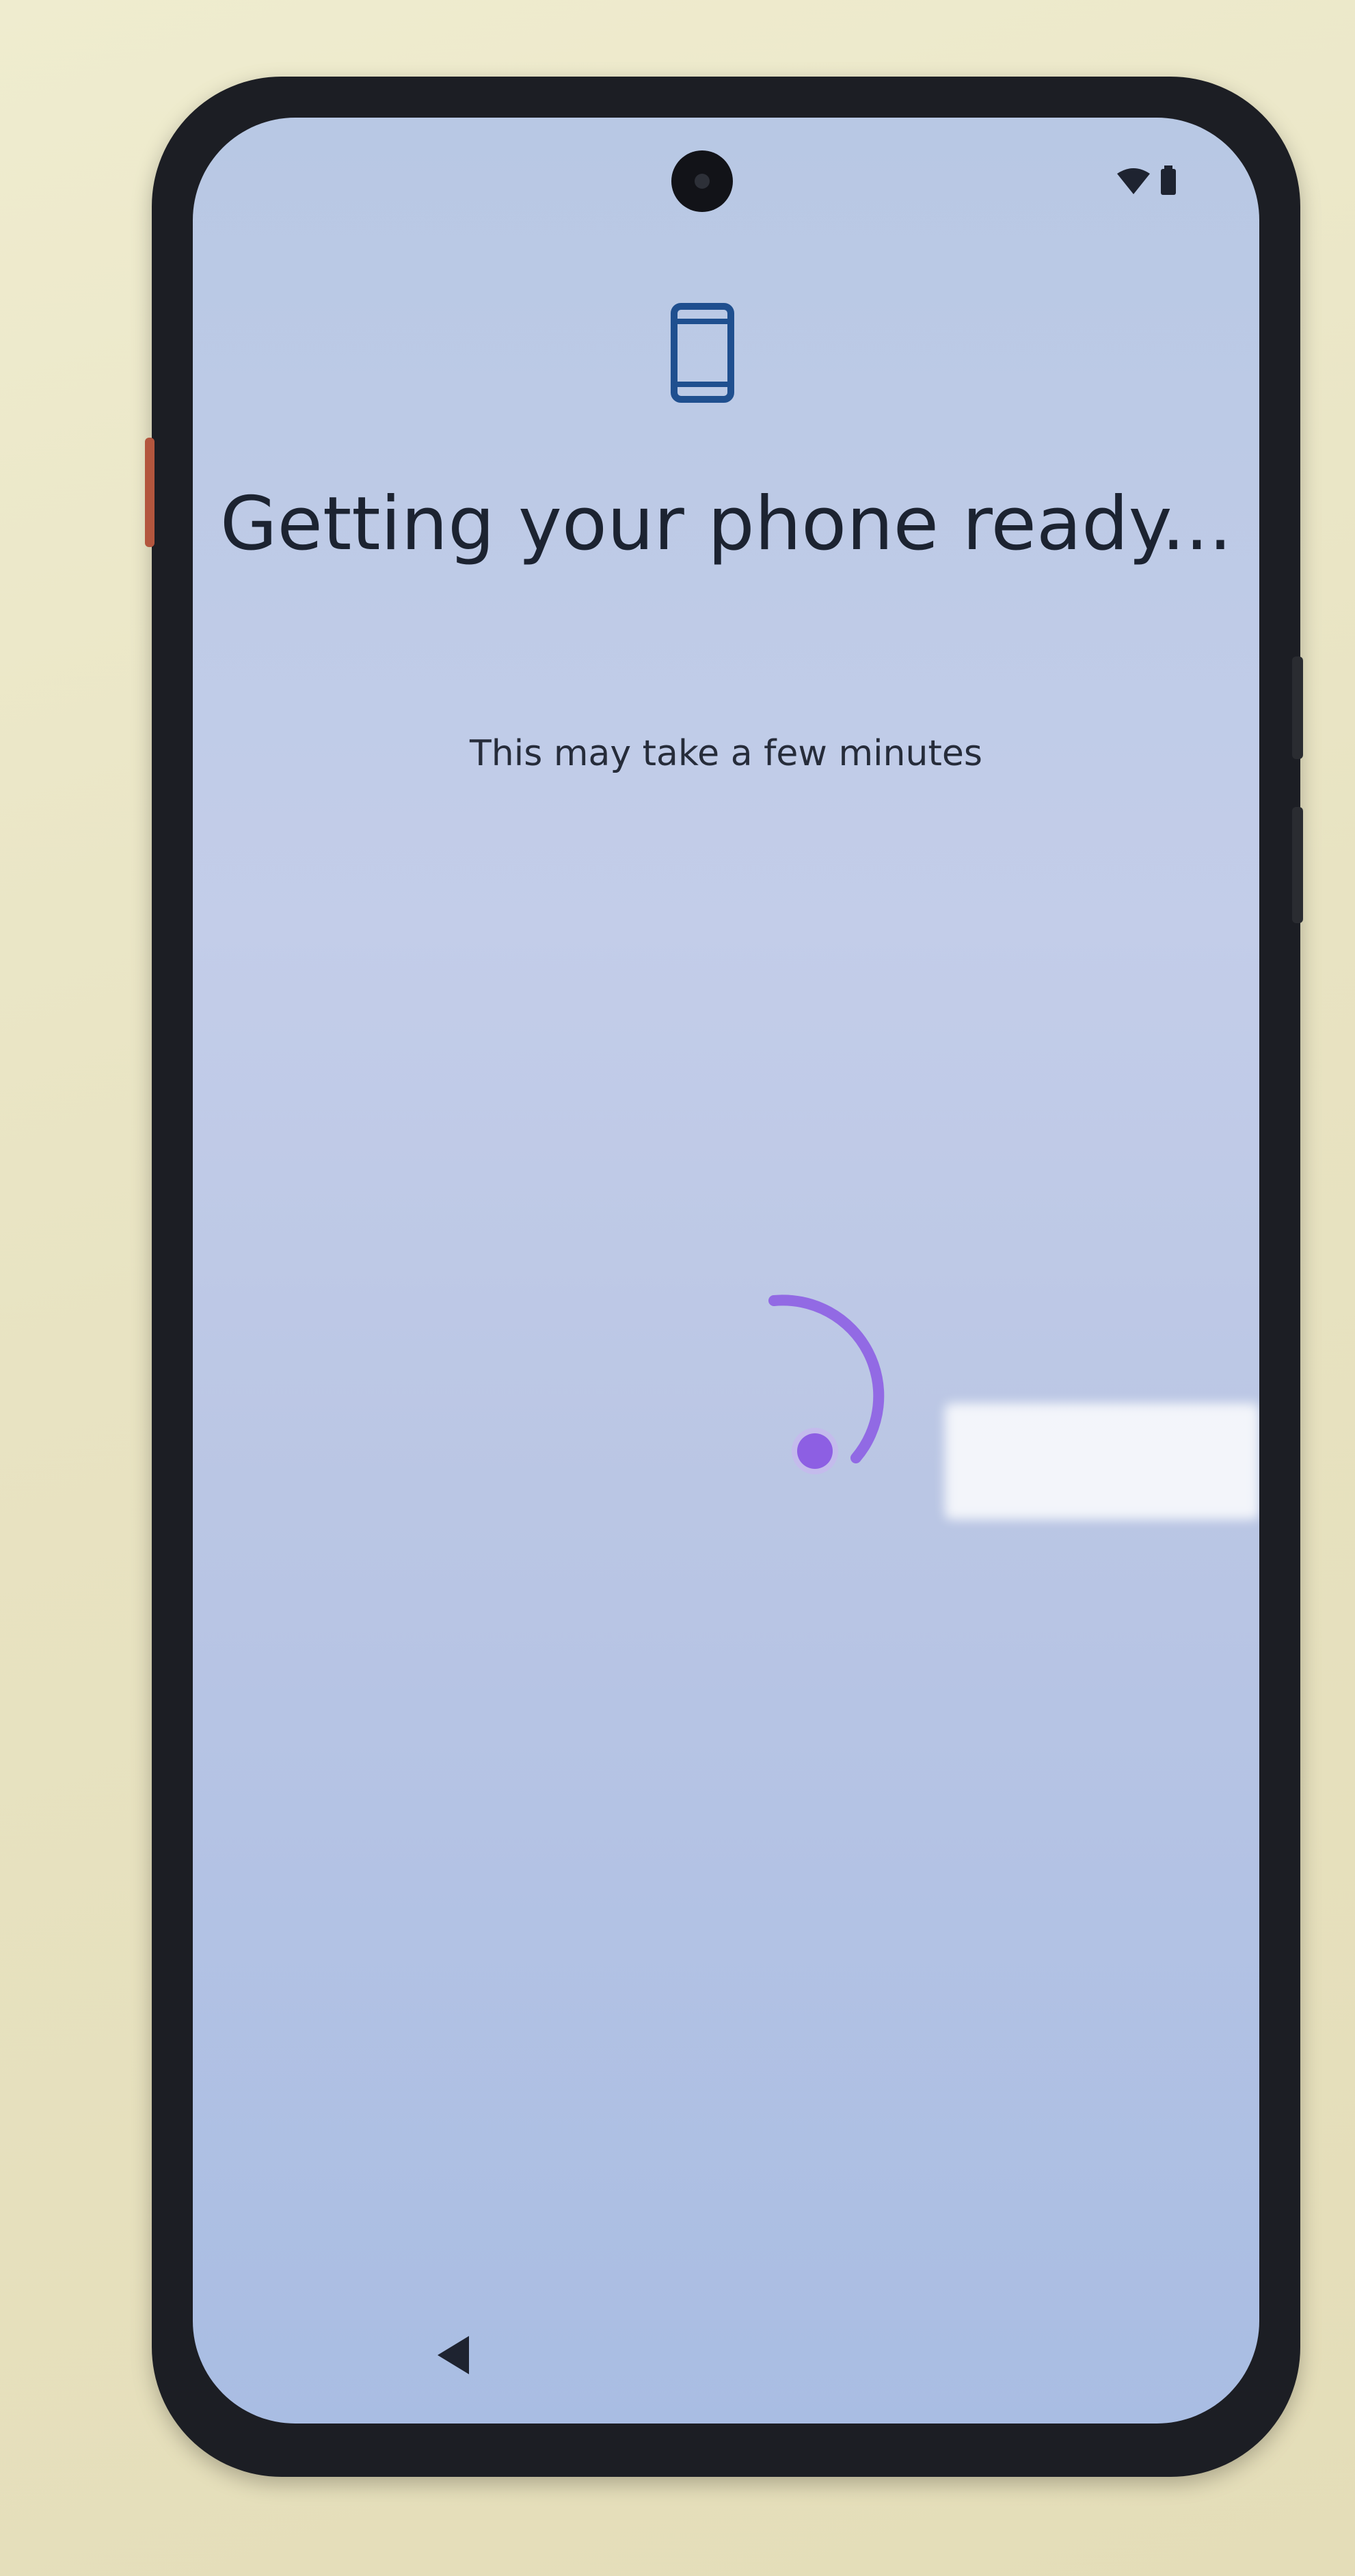 The width and height of the screenshot is (1355, 2576). I want to click on front-camera, so click(702, 181).